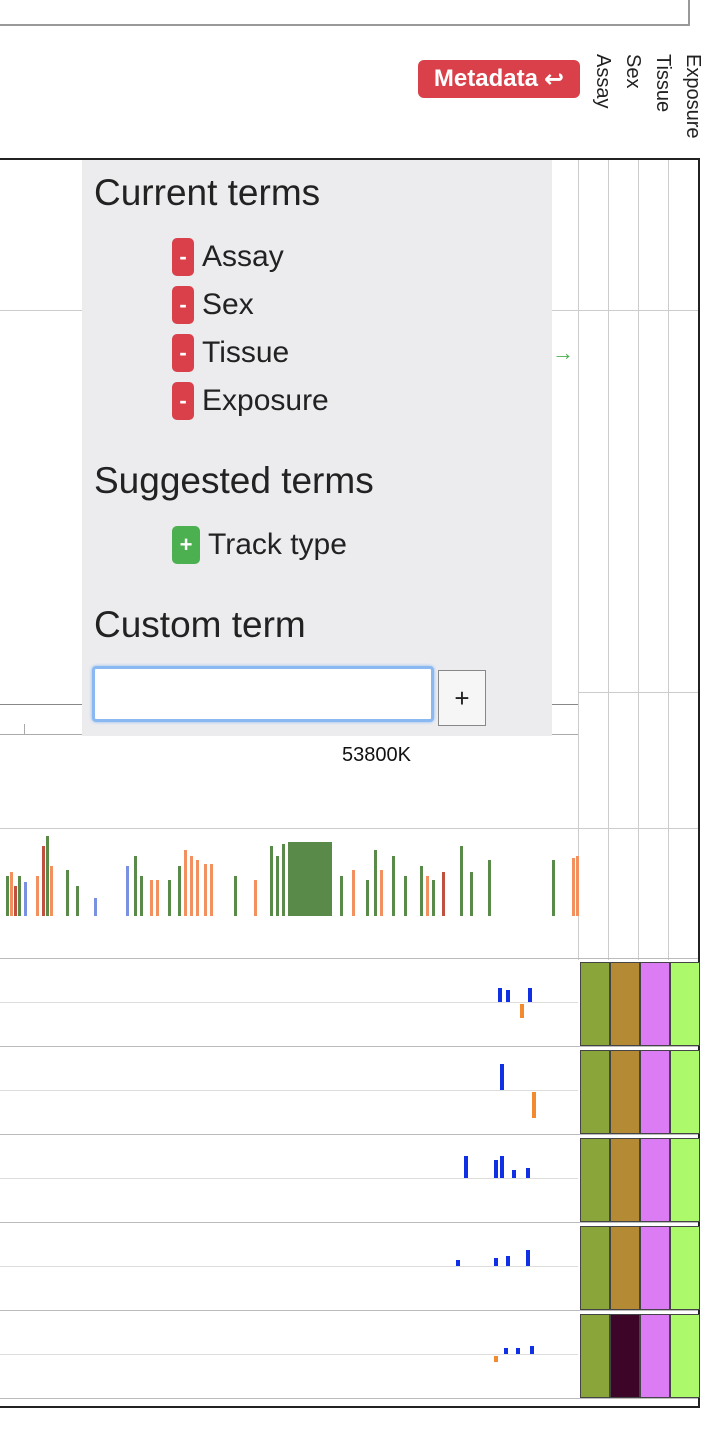  What do you see at coordinates (265, 400) in the screenshot?
I see `term-label: Exposure` at bounding box center [265, 400].